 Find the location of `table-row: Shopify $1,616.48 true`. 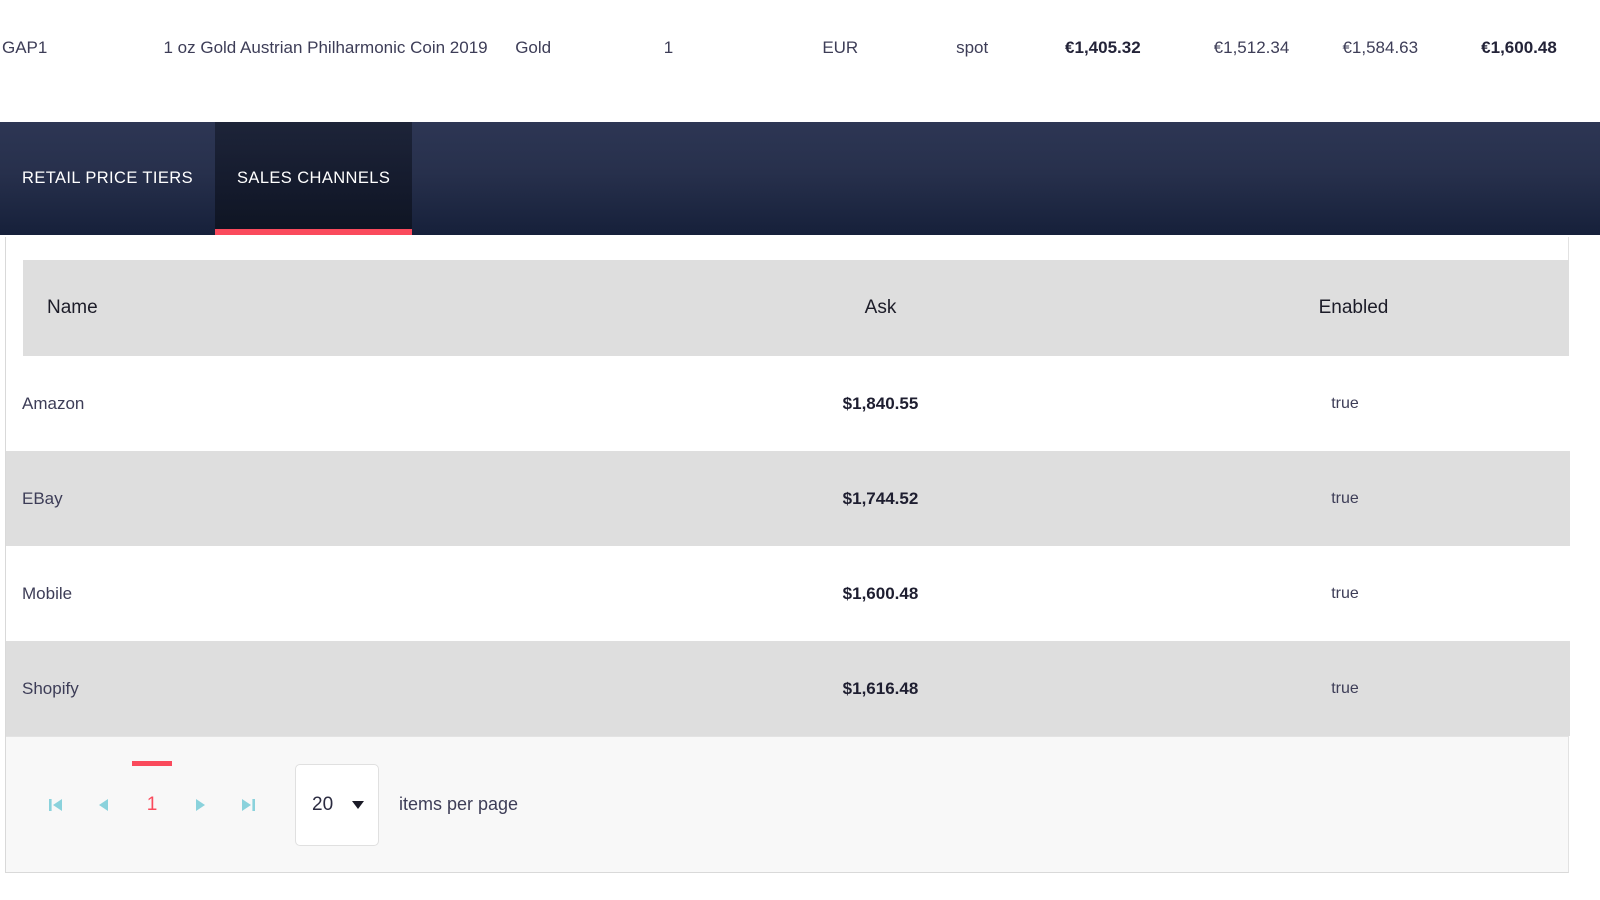

table-row: Shopify $1,616.48 true is located at coordinates (788, 688).